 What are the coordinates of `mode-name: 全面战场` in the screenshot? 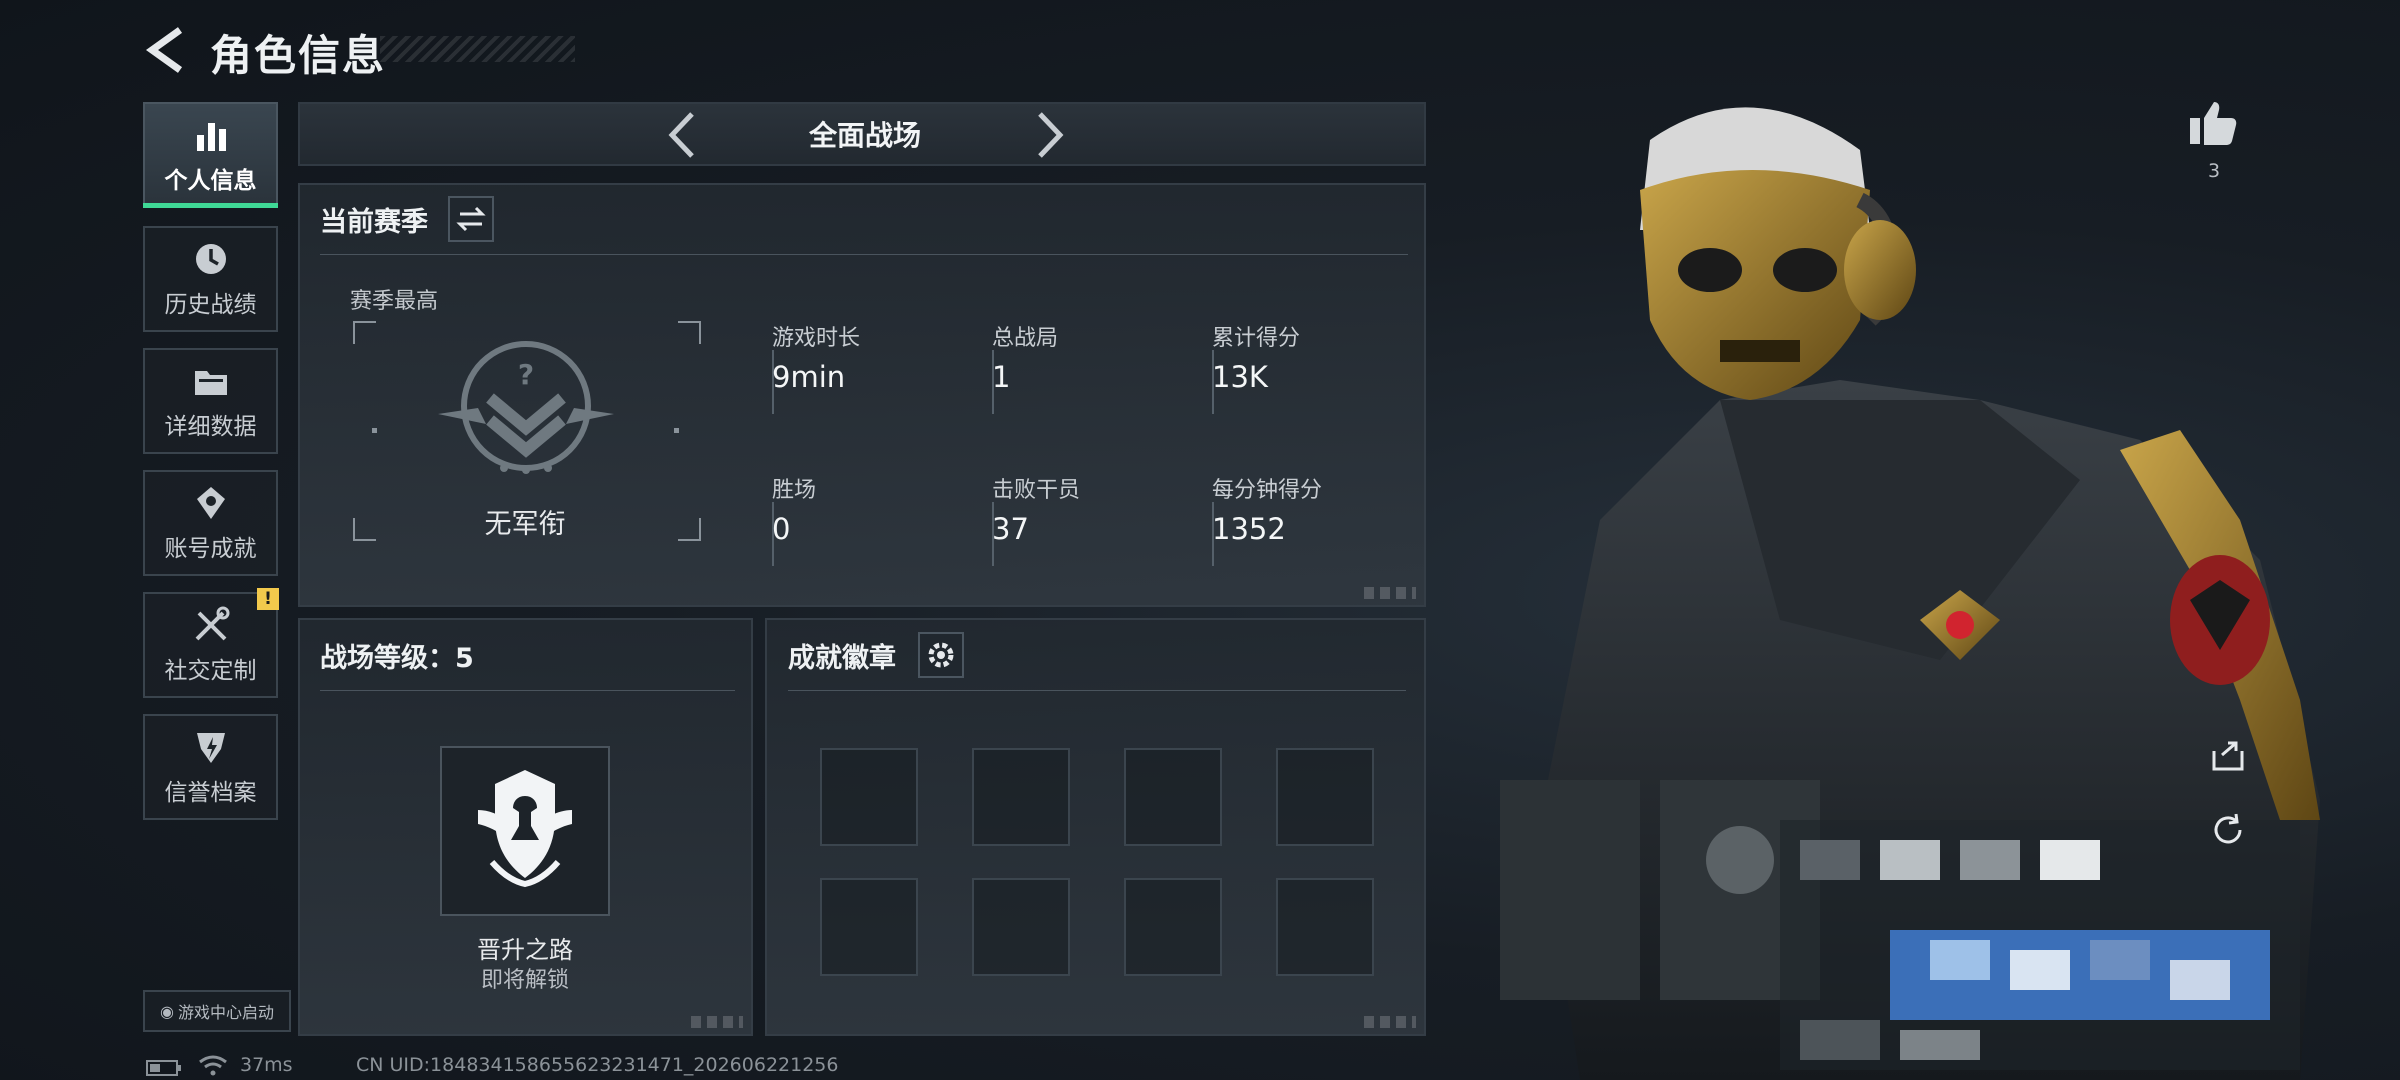 It's located at (864, 135).